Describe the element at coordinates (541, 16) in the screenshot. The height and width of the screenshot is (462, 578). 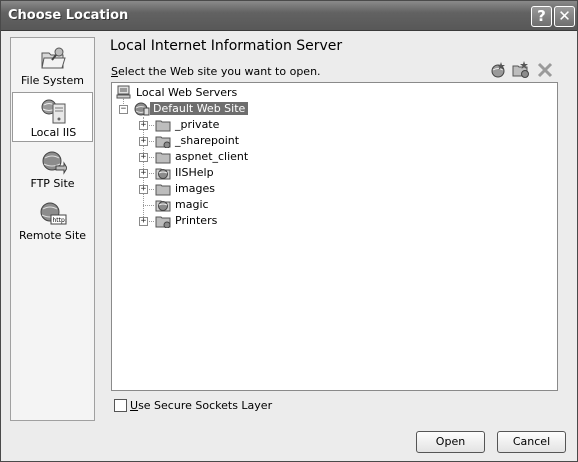
I see `help-button: ?` at that location.